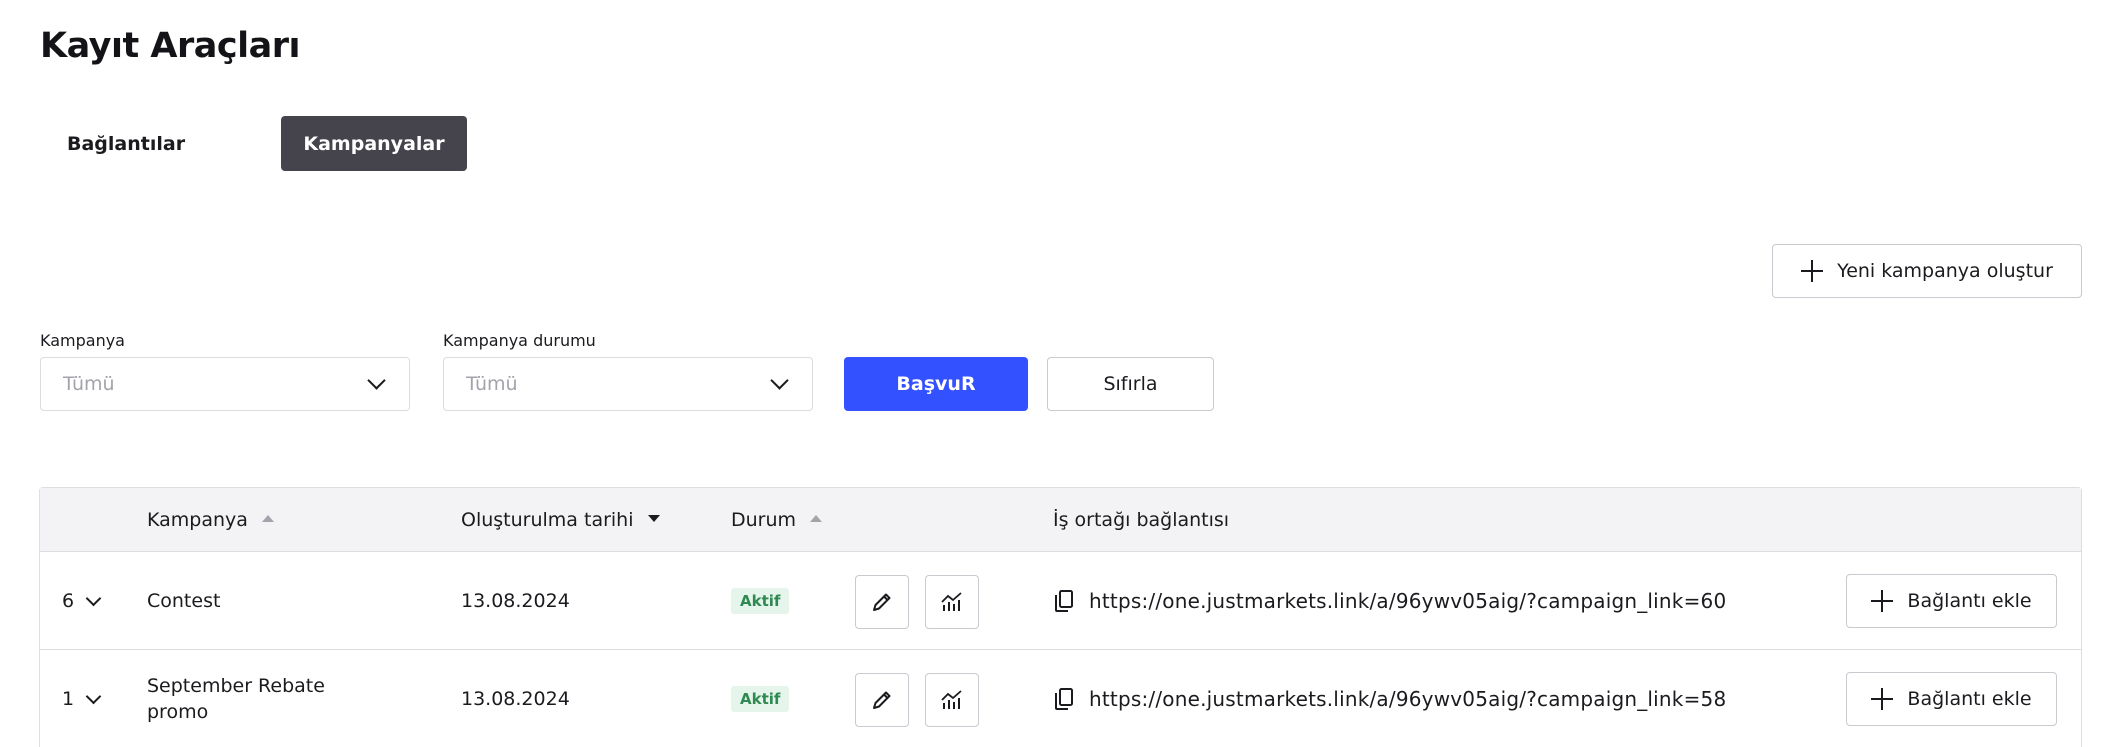 The width and height of the screenshot is (2102, 747). I want to click on campaign-name: Contest, so click(184, 601).